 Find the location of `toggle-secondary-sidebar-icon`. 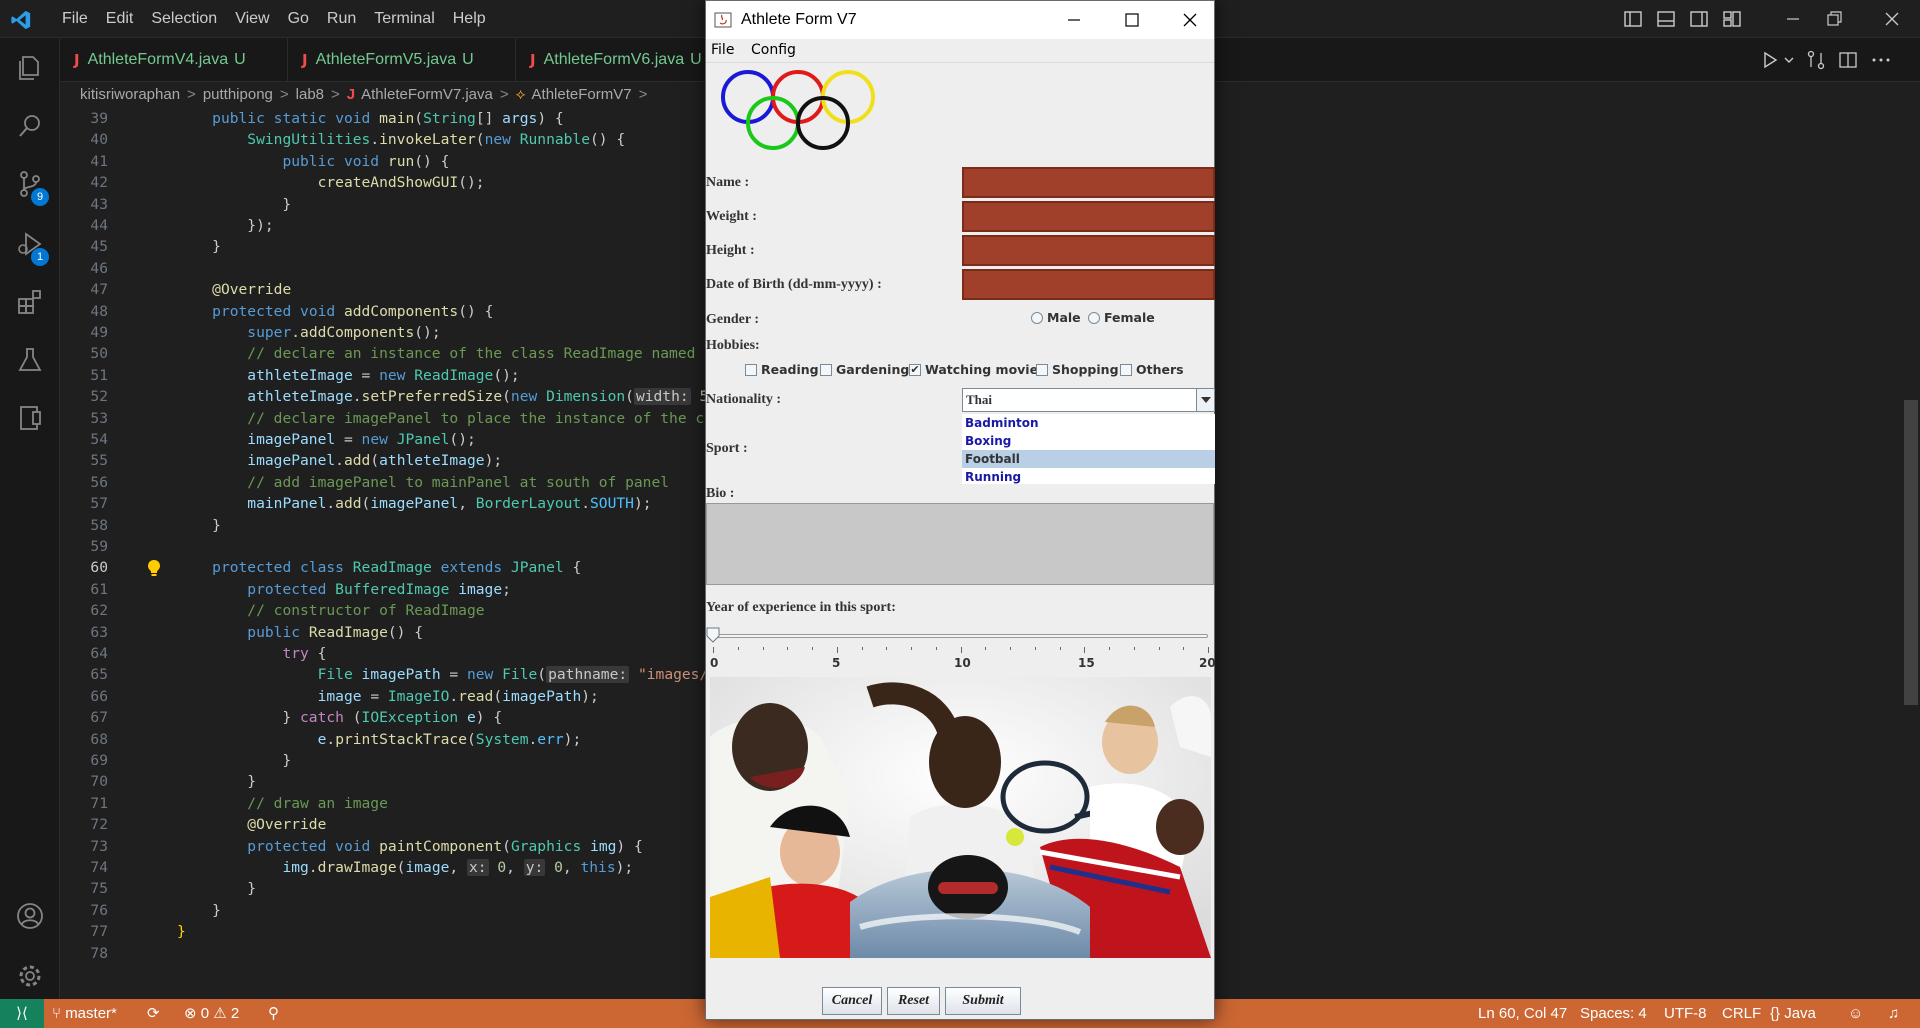

toggle-secondary-sidebar-icon is located at coordinates (1699, 19).